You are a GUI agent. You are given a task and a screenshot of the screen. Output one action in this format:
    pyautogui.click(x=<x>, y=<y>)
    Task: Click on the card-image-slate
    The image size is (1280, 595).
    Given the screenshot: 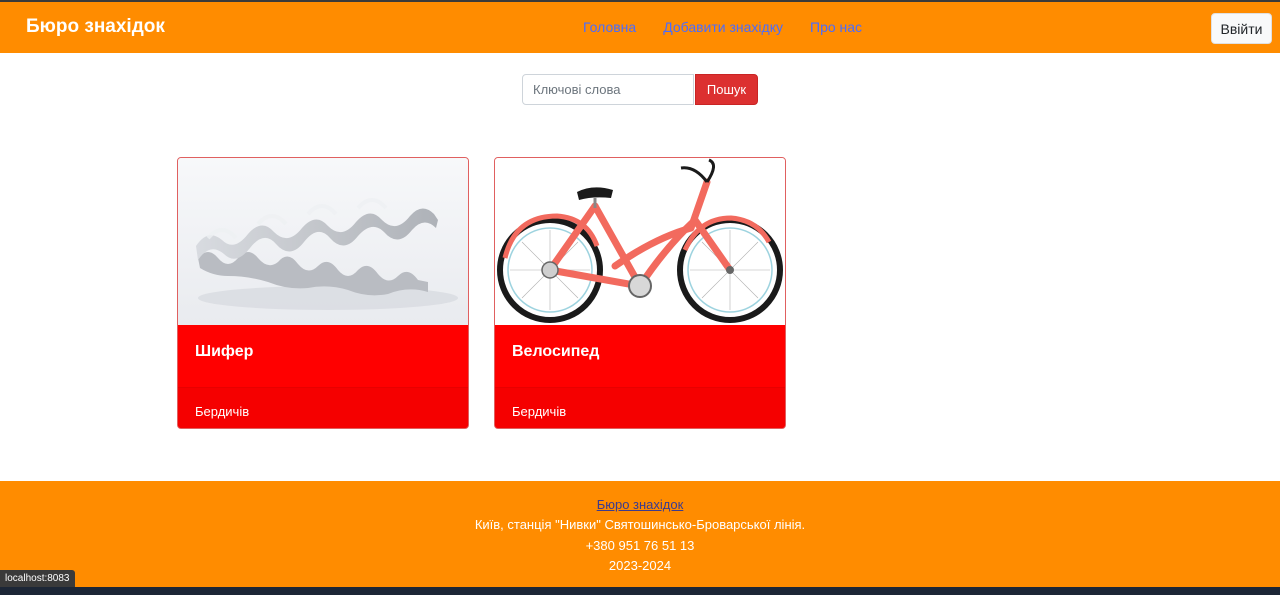 What is the action you would take?
    pyautogui.click(x=323, y=241)
    